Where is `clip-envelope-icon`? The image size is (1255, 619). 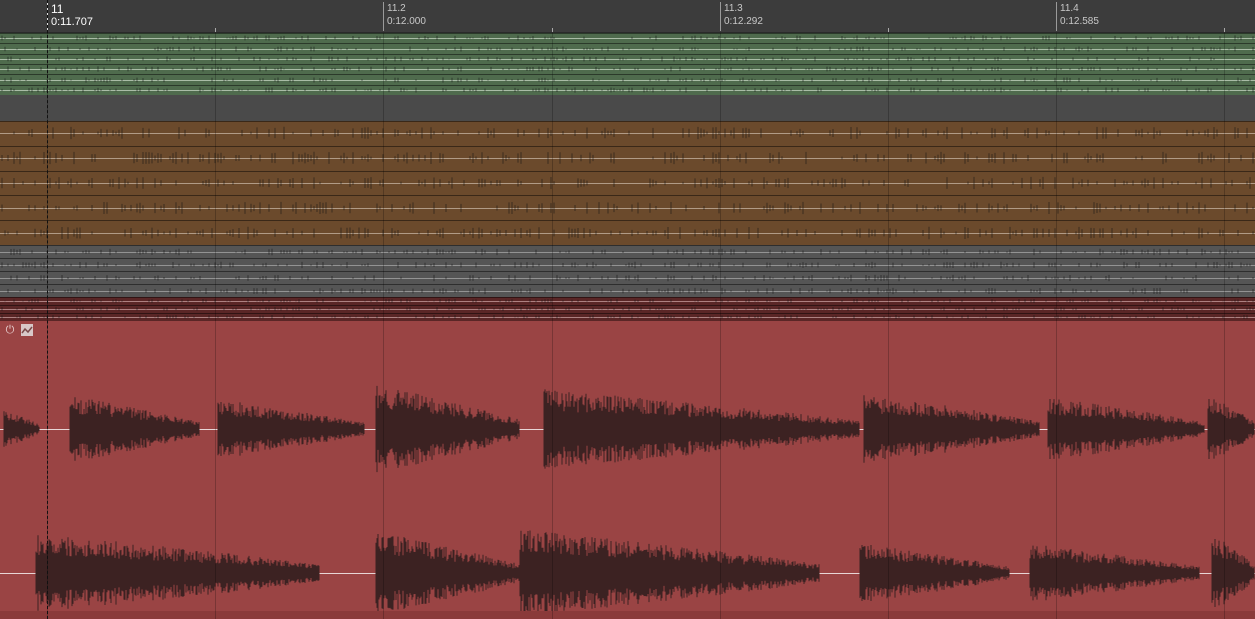 clip-envelope-icon is located at coordinates (27, 330).